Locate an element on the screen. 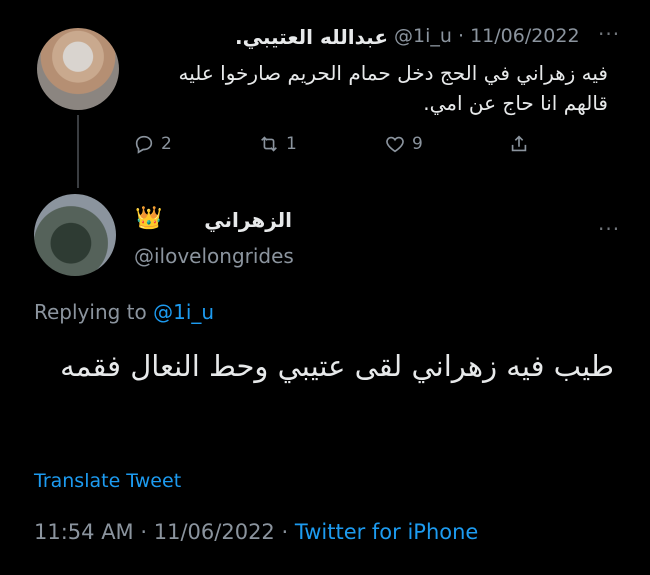 Image resolution: width=650 pixels, height=575 pixels. author-name: الزهراني is located at coordinates (248, 220).